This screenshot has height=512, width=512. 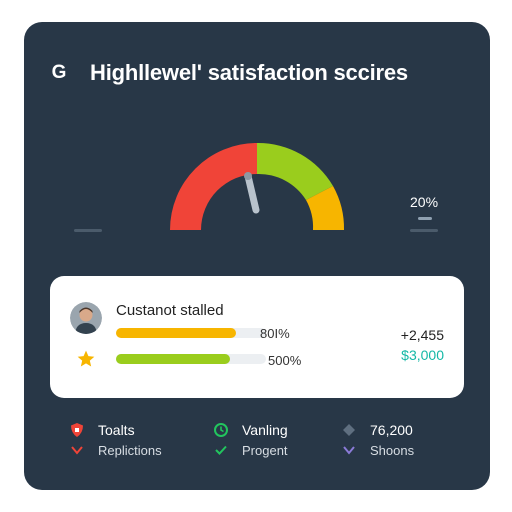 I want to click on clock-icon, so click(x=221, y=430).